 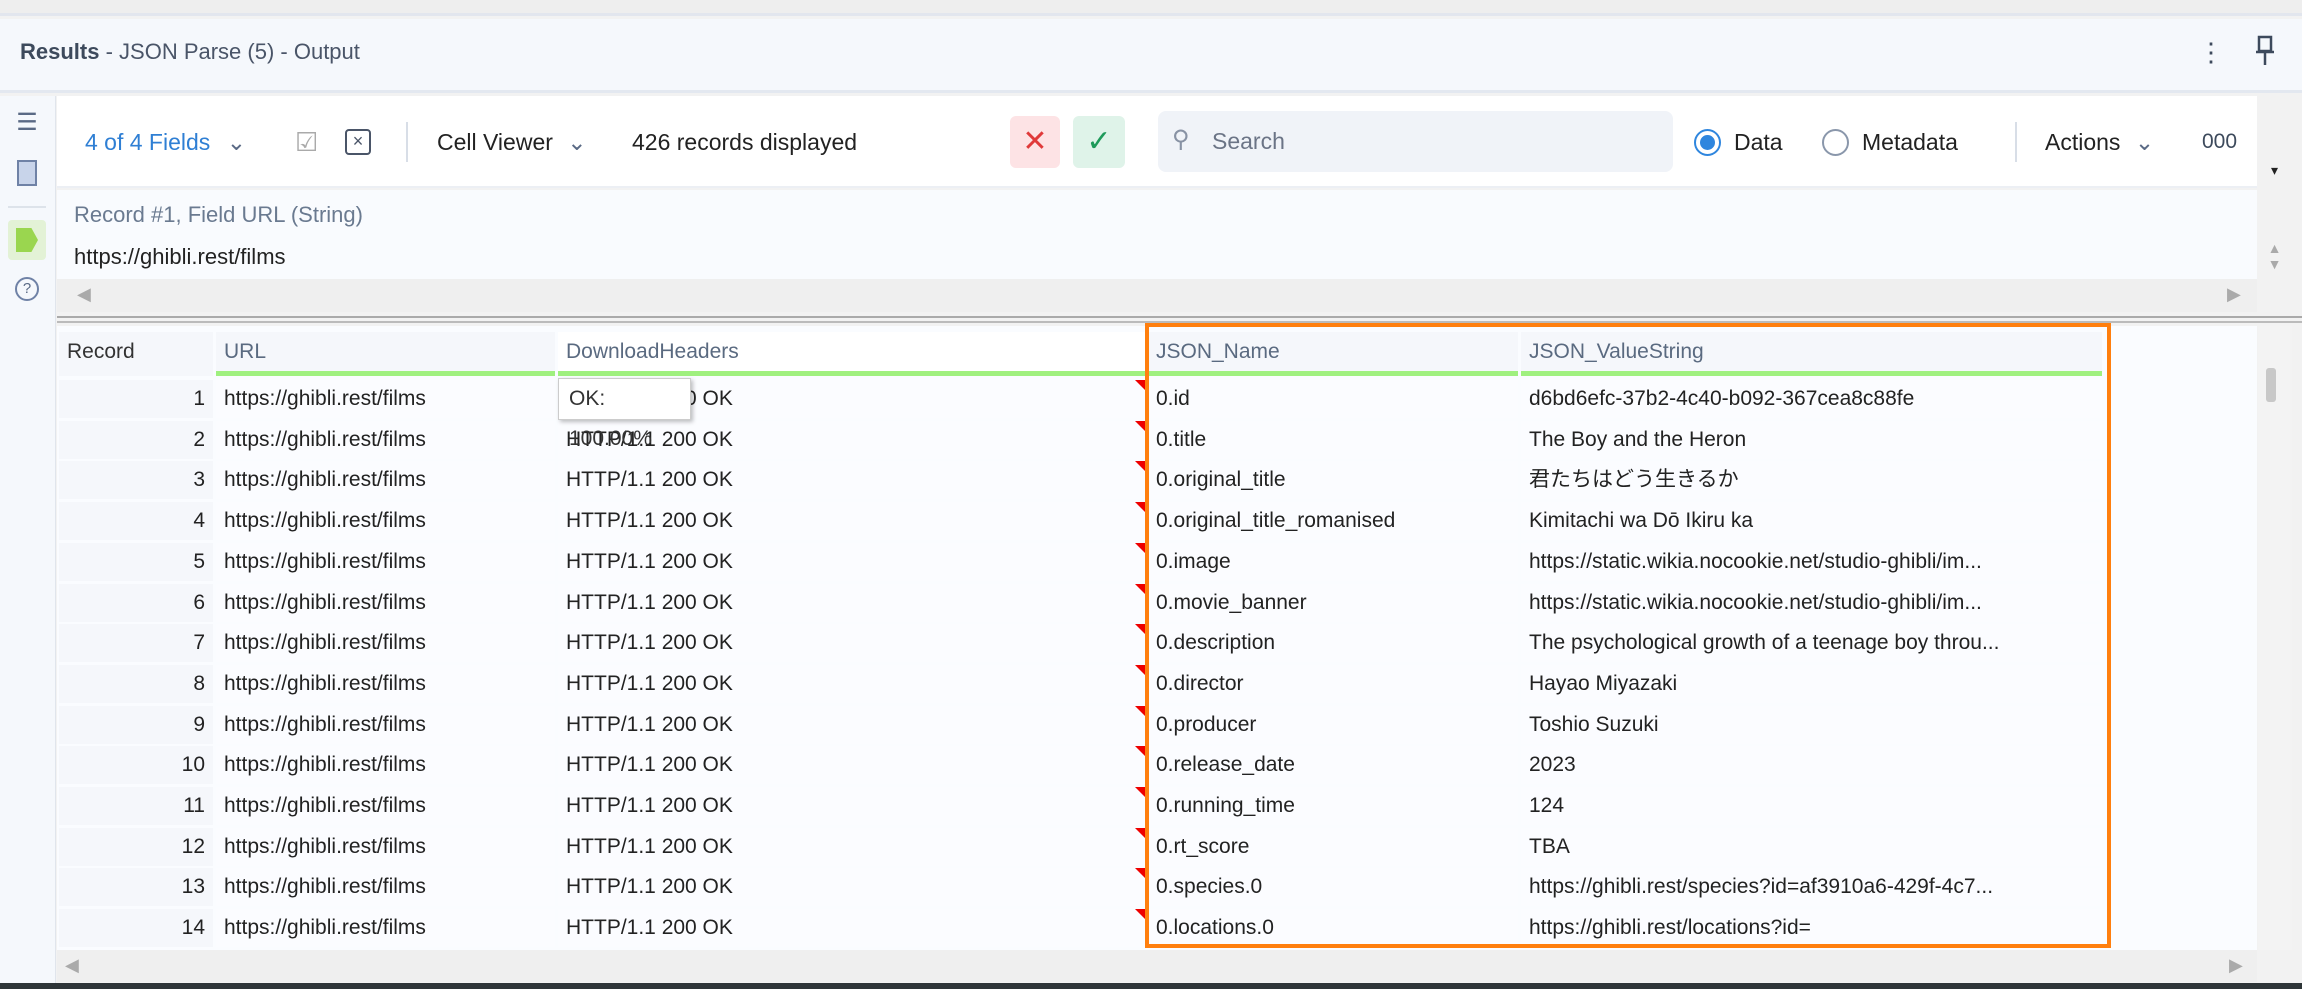 I want to click on confirm-button: ✓, so click(x=1099, y=142).